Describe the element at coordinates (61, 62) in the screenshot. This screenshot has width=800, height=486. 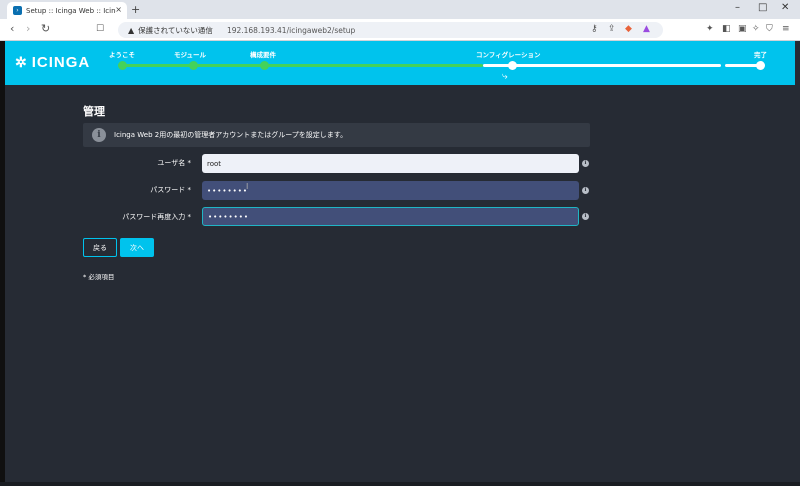
I see `logo-text: icinga` at that location.